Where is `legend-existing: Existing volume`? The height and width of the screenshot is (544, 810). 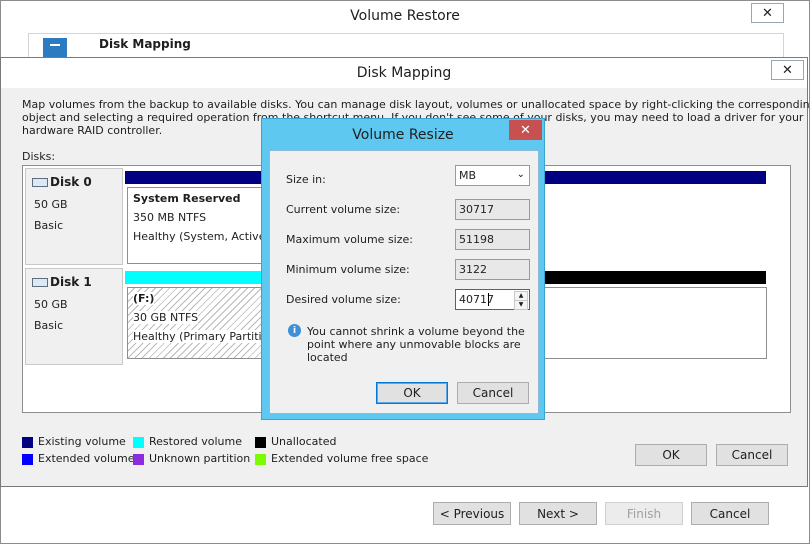
legend-existing: Existing volume is located at coordinates (82, 441).